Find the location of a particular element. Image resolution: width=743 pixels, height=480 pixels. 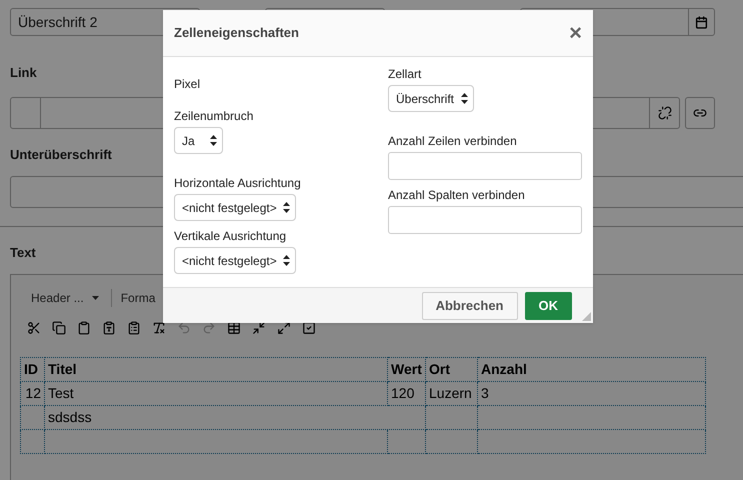

expand-icon is located at coordinates (284, 327).